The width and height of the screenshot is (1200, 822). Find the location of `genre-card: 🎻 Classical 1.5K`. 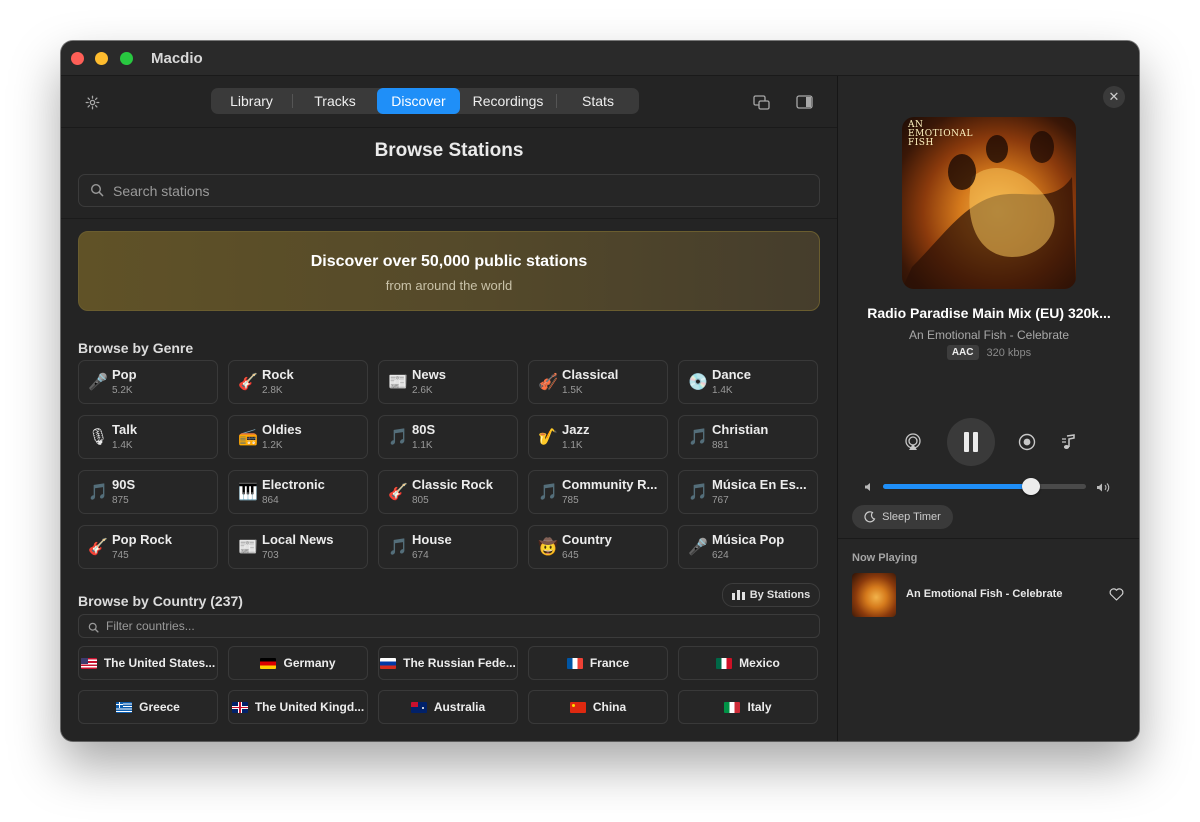

genre-card: 🎻 Classical 1.5K is located at coordinates (598, 382).